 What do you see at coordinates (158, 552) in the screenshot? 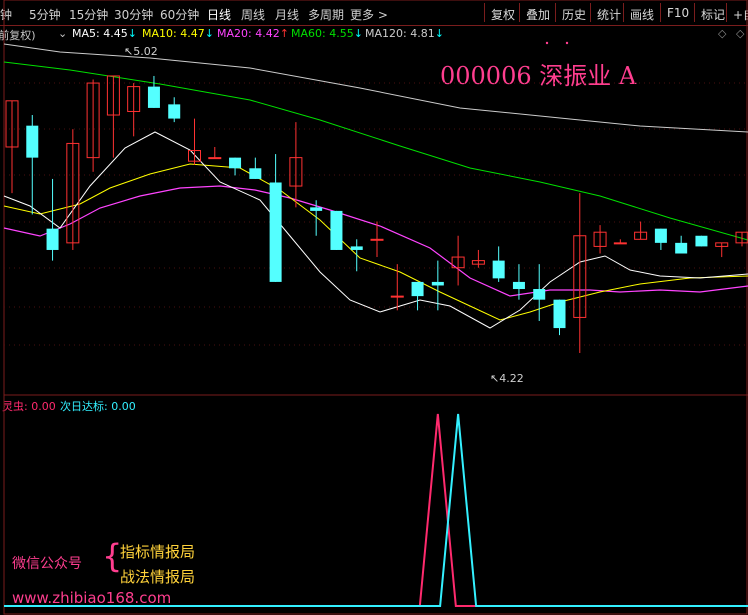
I see `watermark-right-1: 指标情报局` at bounding box center [158, 552].